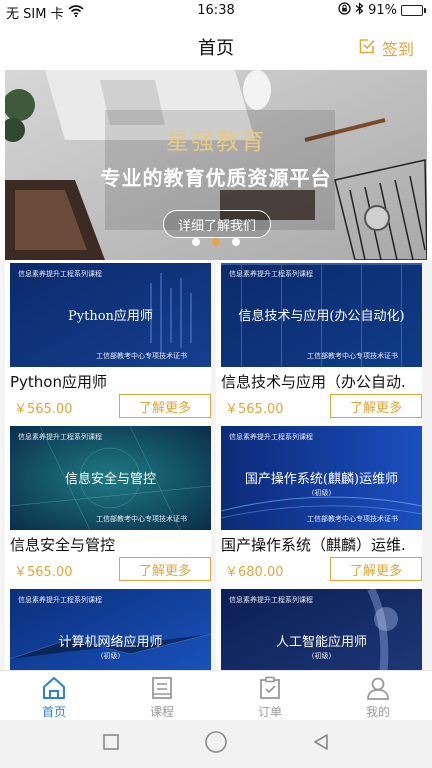  I want to click on system-nav-bar, so click(216, 744).